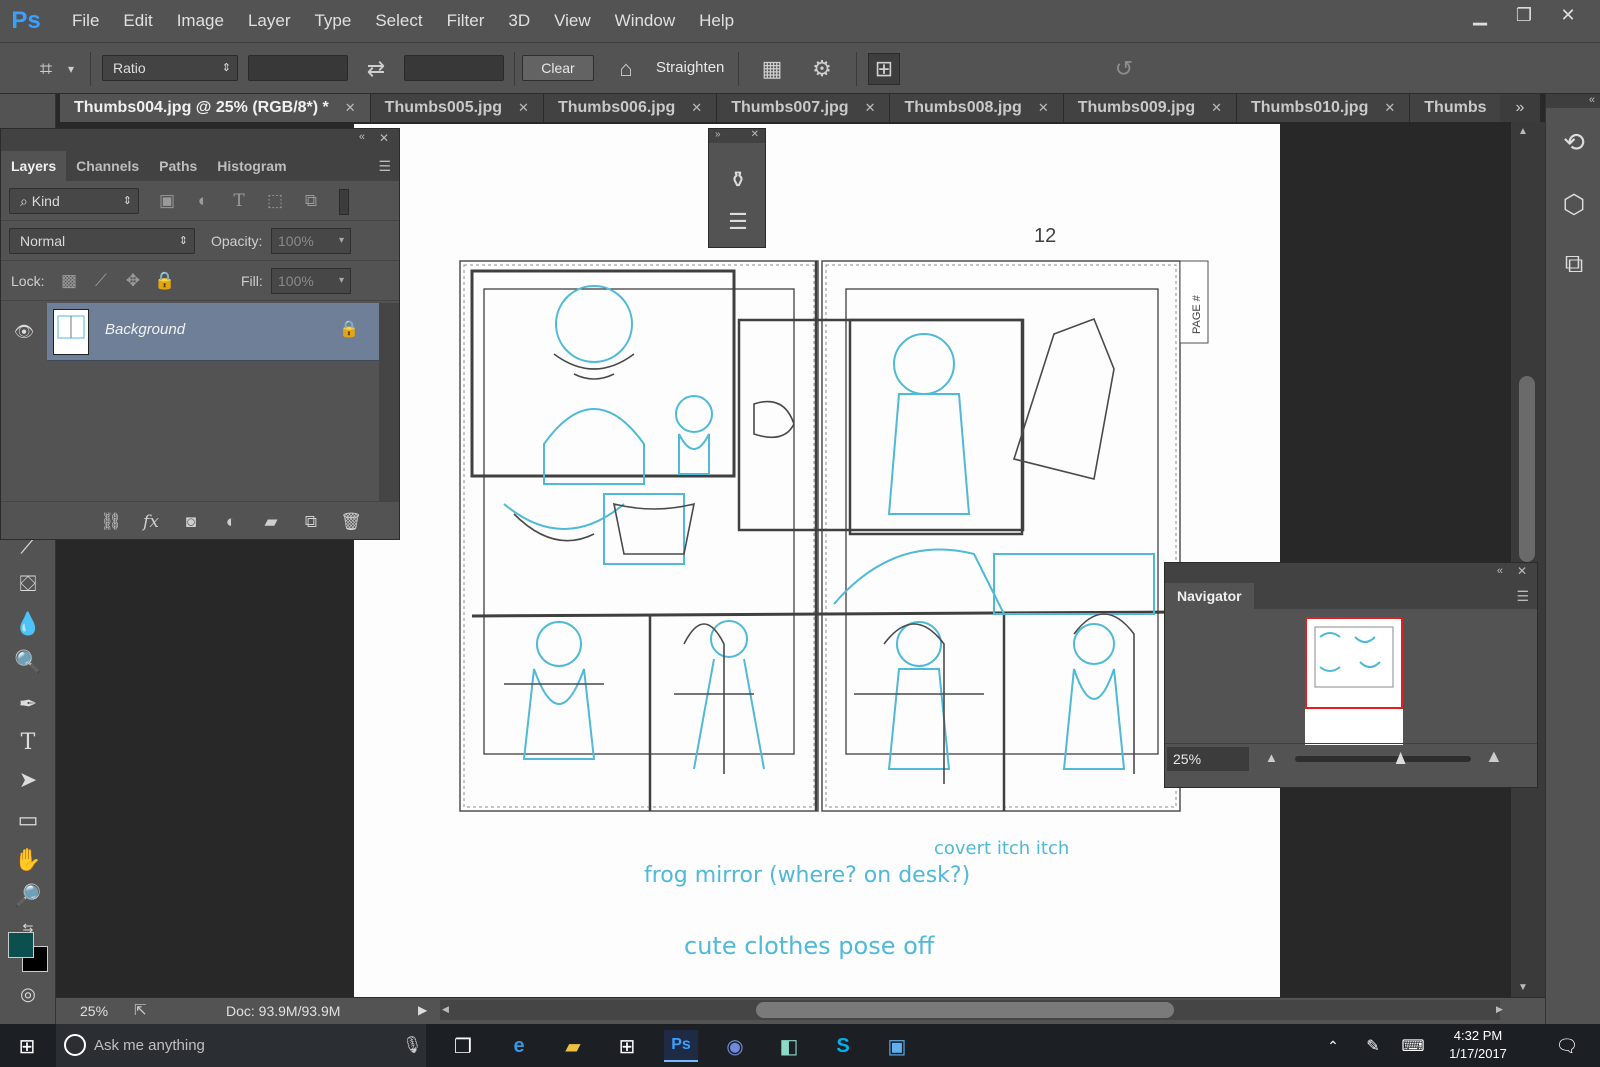  Describe the element at coordinates (1523, 987) in the screenshot. I see `scroll-down-icon: ▼` at that location.